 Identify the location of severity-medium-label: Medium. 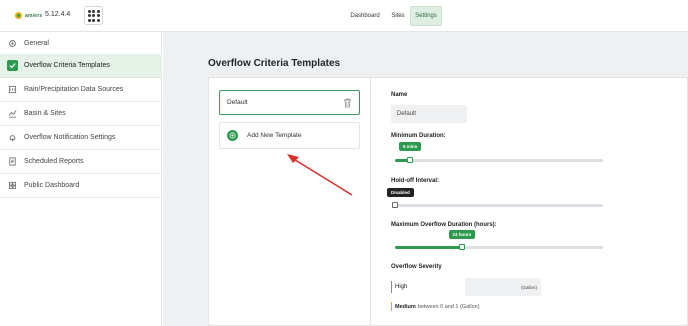
(405, 306).